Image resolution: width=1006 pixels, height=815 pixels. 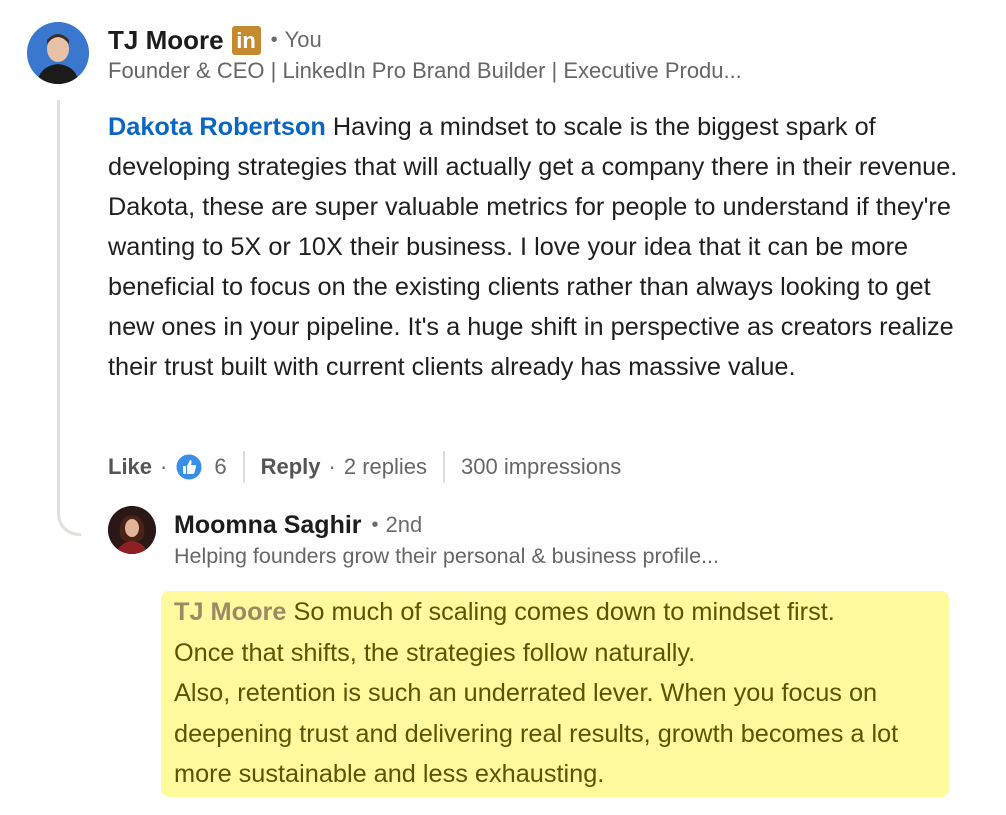 I want to click on reply-button: Reply, so click(x=291, y=467).